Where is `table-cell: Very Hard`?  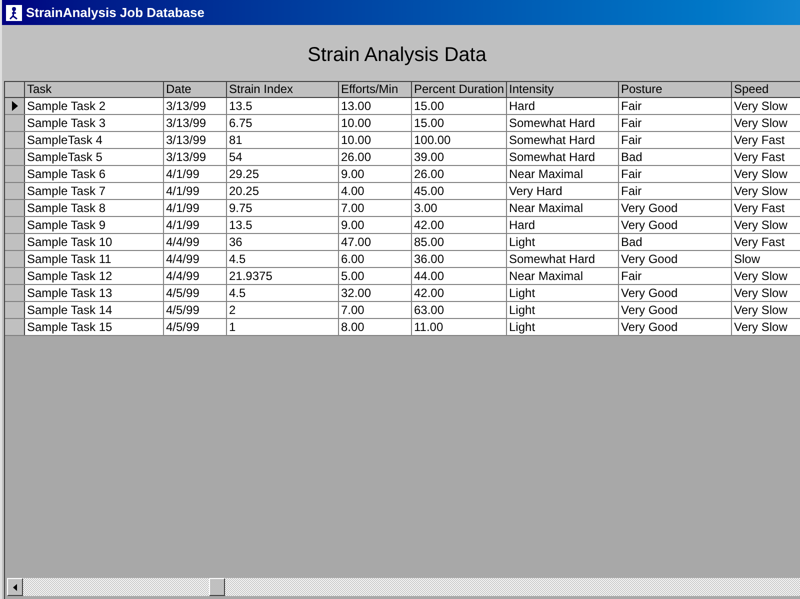 table-cell: Very Hard is located at coordinates (563, 191).